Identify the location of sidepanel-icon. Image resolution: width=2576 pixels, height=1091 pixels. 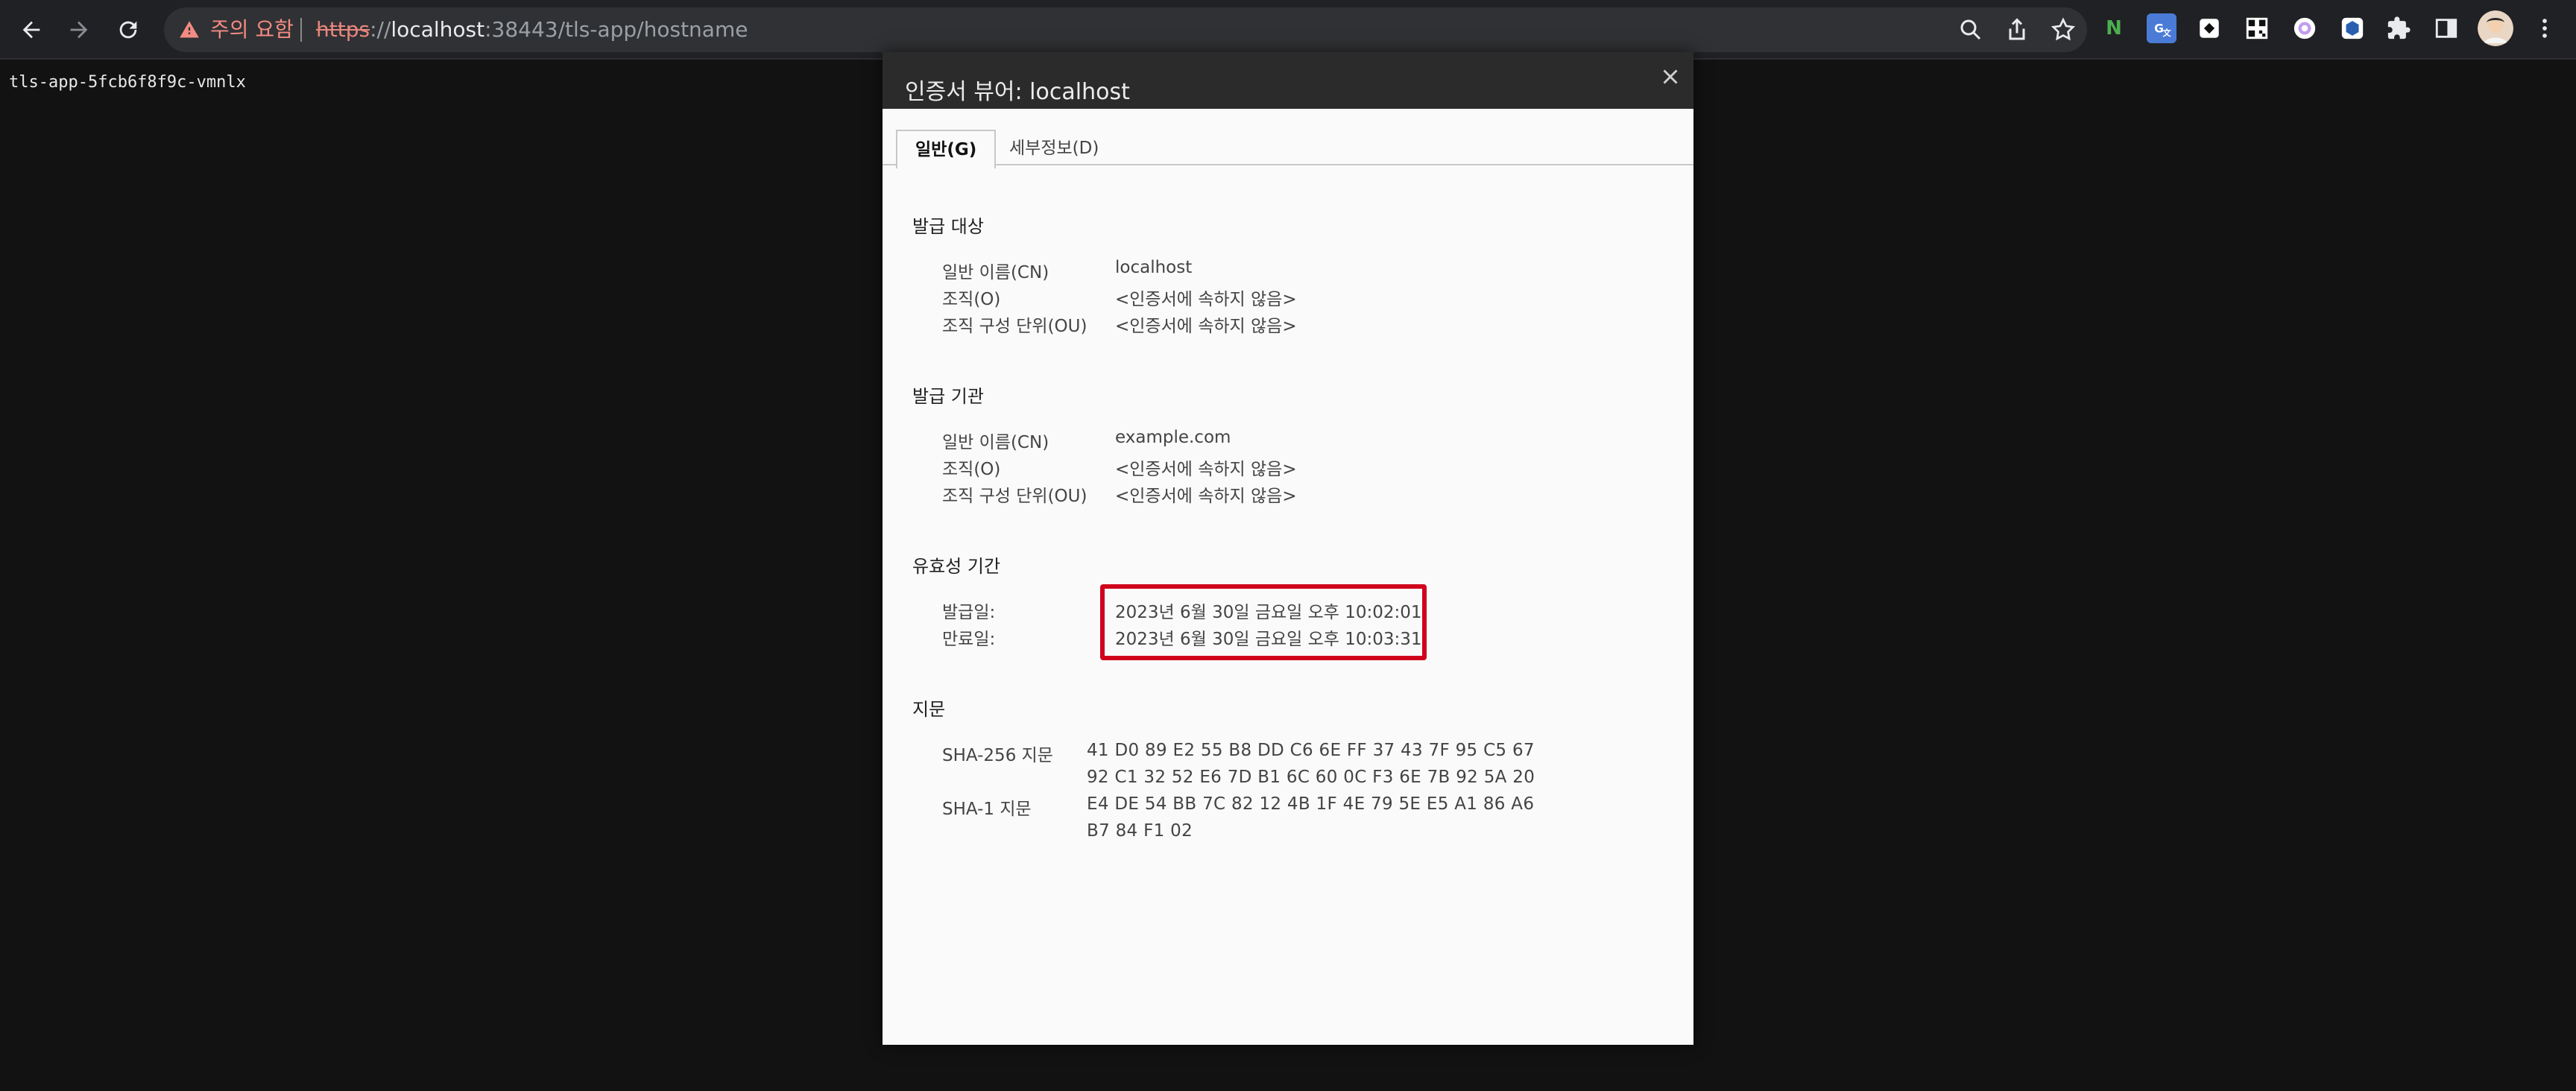
(2446, 28).